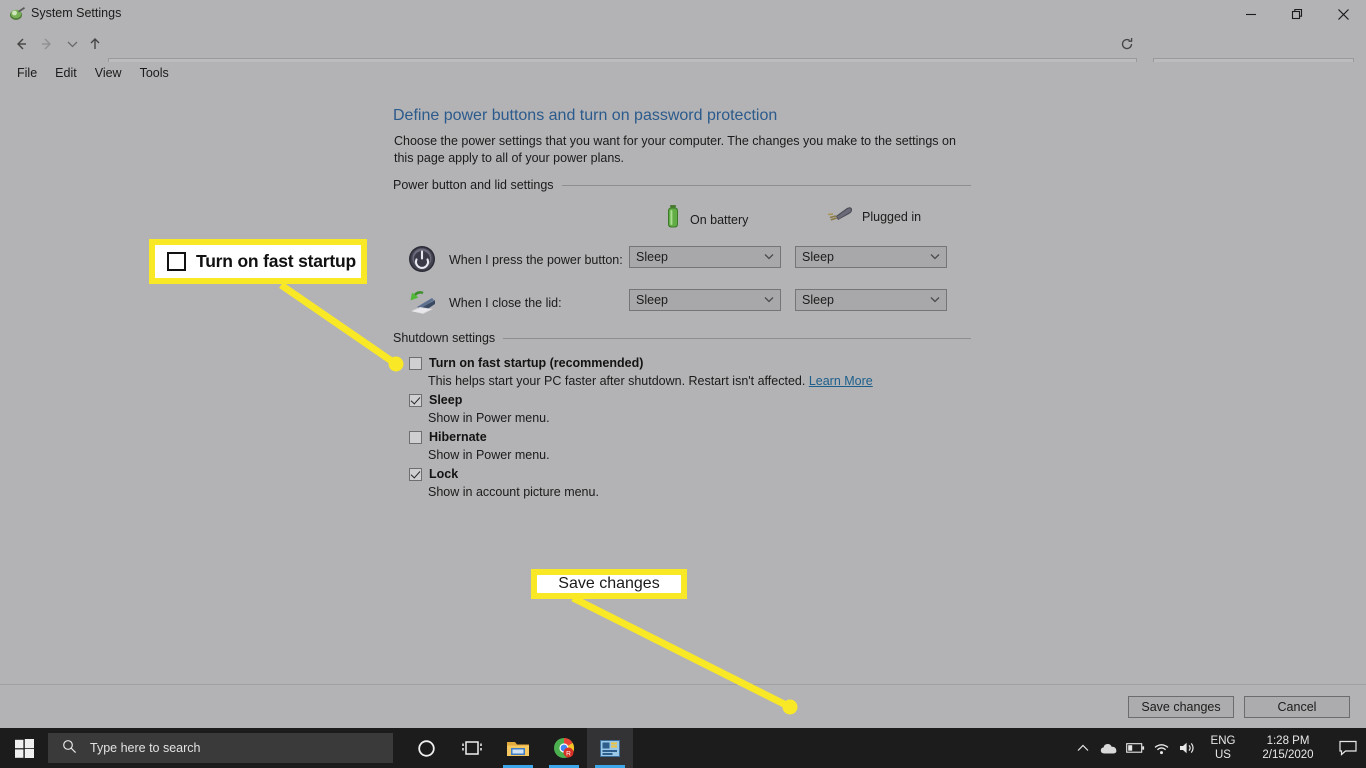 This screenshot has height=768, width=1366. I want to click on checkbox-description-lock: Show in account picture menu., so click(513, 492).